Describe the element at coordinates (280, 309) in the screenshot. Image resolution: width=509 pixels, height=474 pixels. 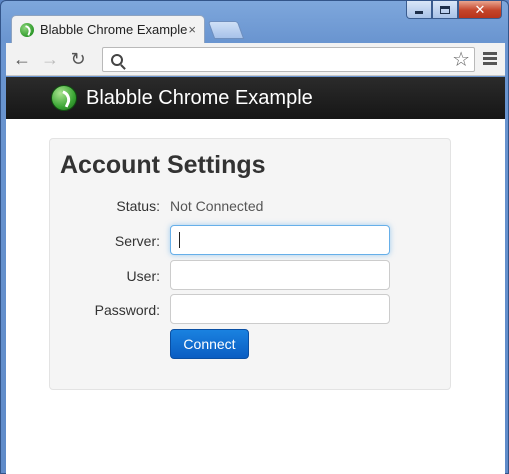
I see `password-field` at that location.